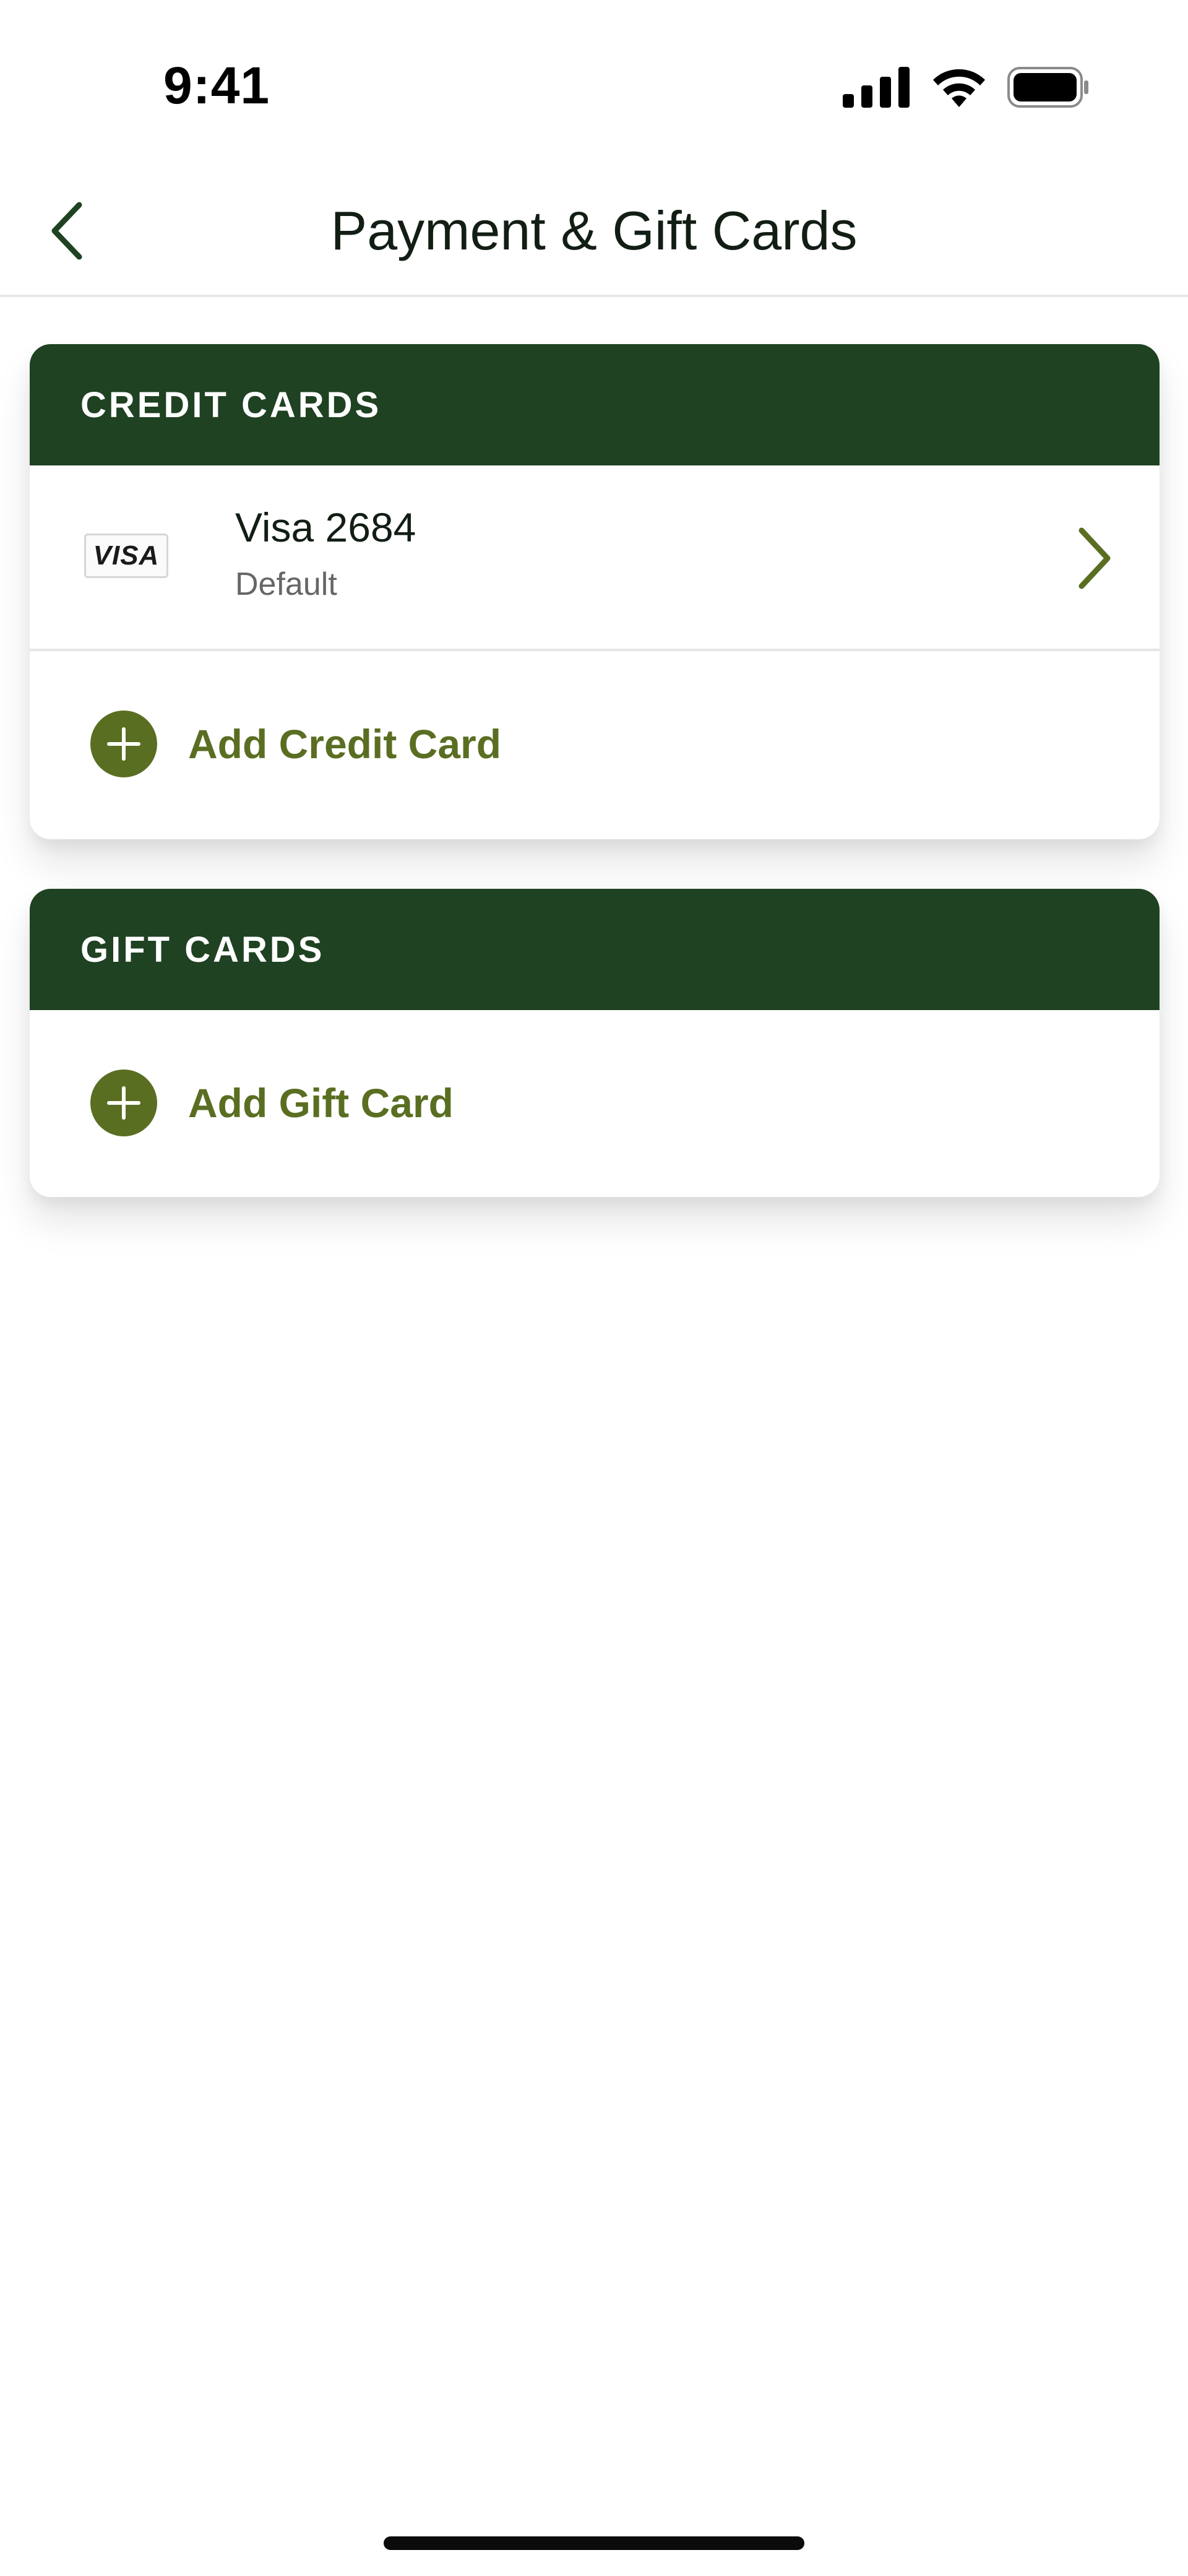  I want to click on add-credit-card-label: Add Credit Card, so click(345, 744).